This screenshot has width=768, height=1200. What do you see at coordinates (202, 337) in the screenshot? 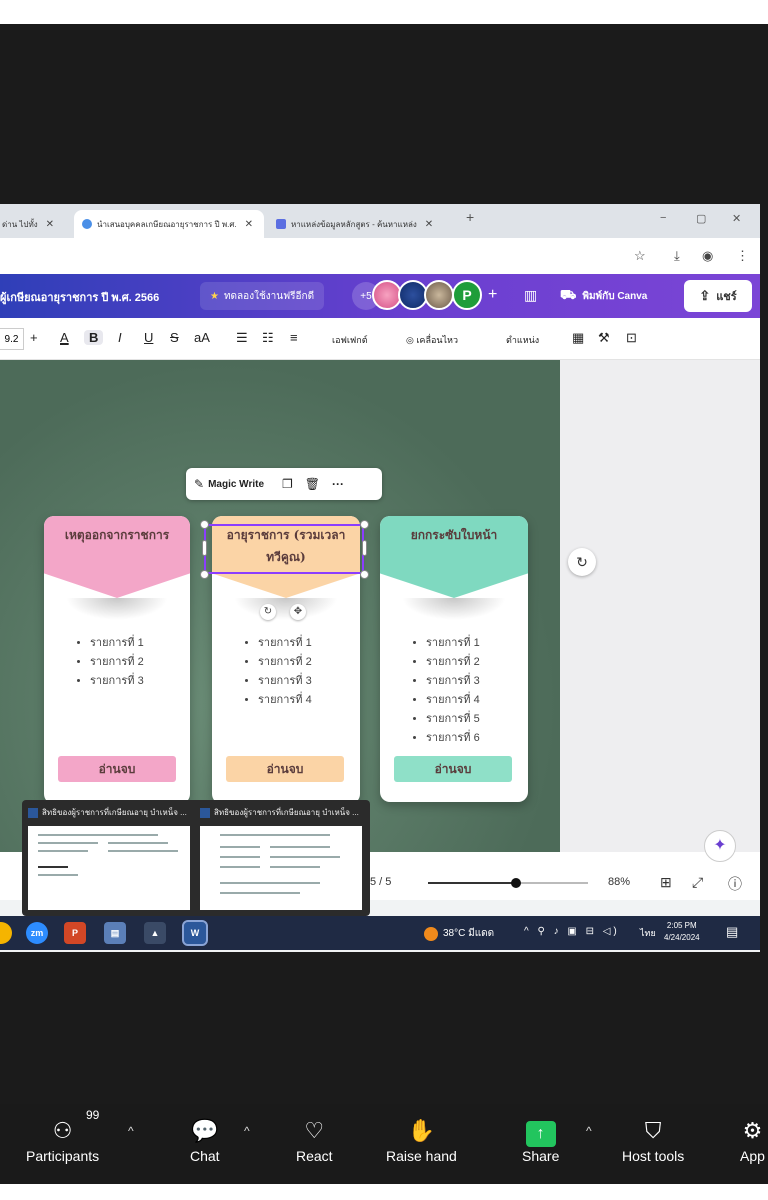
I see `letter-case-button: aA` at bounding box center [202, 337].